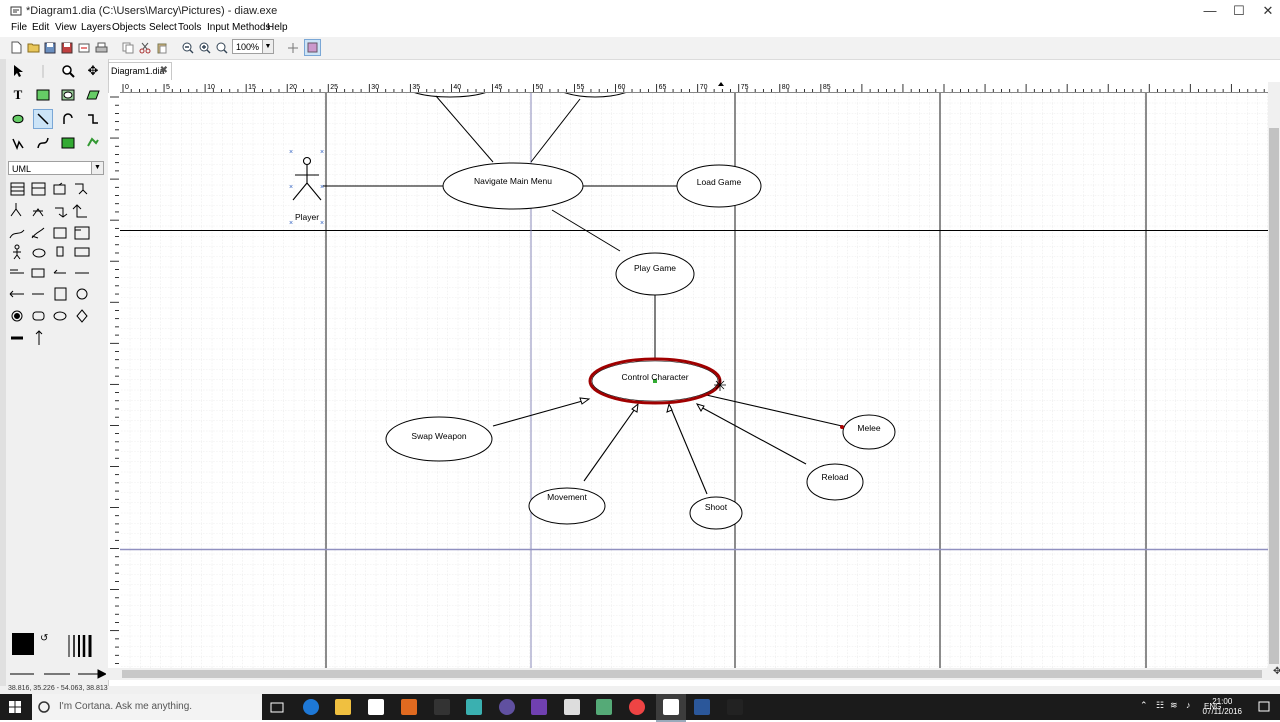 Image resolution: width=1280 pixels, height=722 pixels. What do you see at coordinates (83, 47) in the screenshot?
I see `export-icon` at bounding box center [83, 47].